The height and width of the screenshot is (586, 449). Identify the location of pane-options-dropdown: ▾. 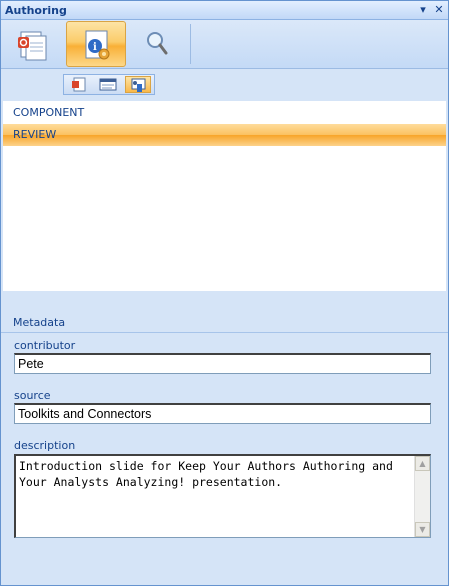
(423, 10).